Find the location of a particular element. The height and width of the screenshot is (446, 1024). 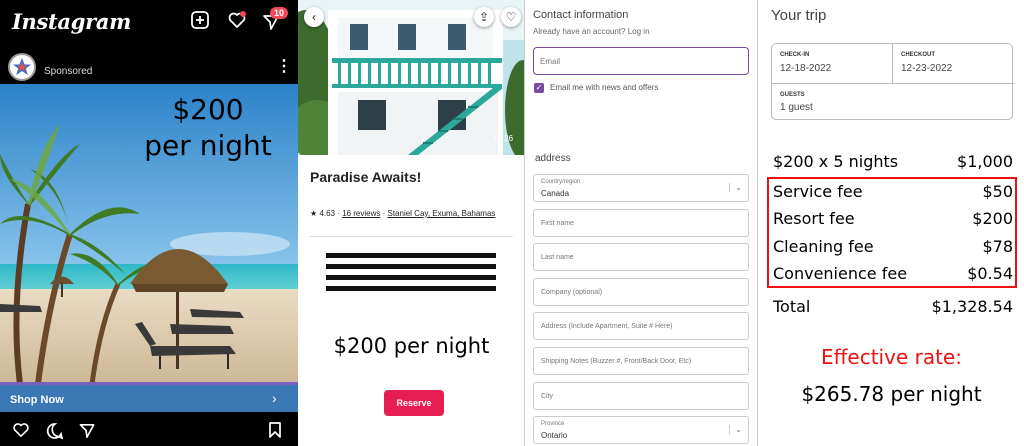

company-field: Company (optional) is located at coordinates (641, 292).